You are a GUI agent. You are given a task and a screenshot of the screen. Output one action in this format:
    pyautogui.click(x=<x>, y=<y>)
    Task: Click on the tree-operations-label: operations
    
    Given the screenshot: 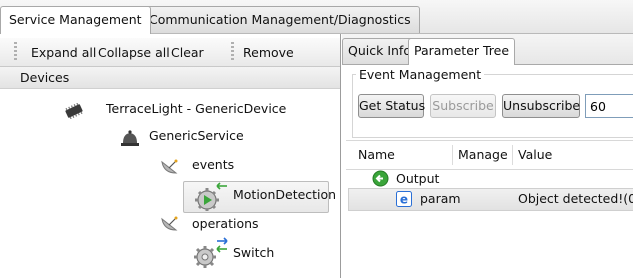 What is the action you would take?
    pyautogui.click(x=225, y=224)
    